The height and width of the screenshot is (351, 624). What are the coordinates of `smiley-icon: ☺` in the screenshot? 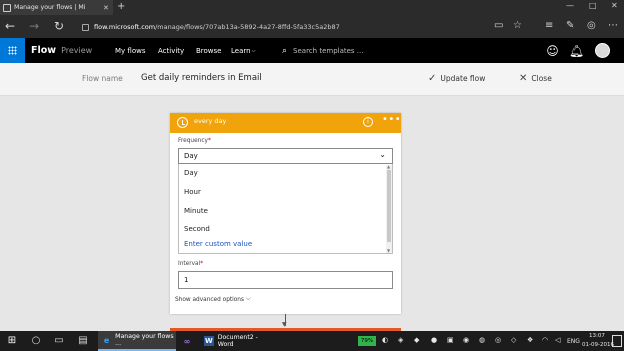 It's located at (552, 50).